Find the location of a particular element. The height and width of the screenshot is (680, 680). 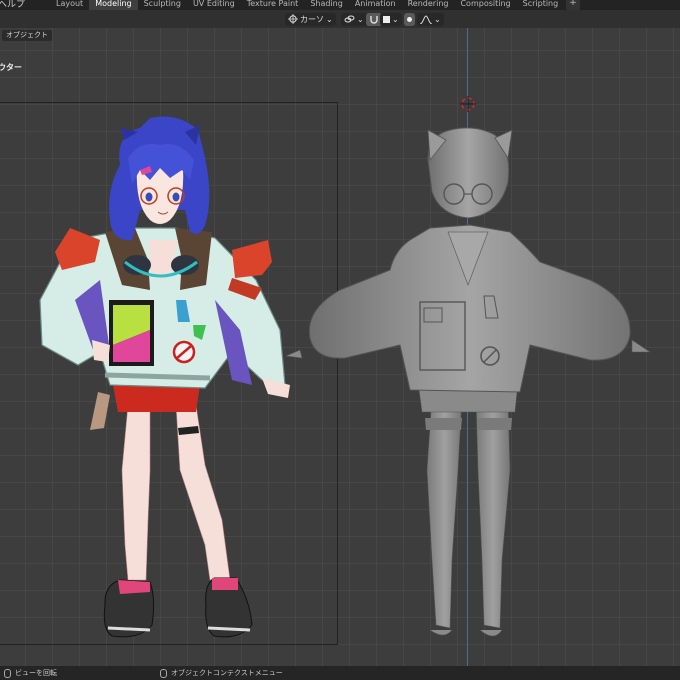

status-context-menu-hint: オブジェクトコンテクストメニュー is located at coordinates (221, 673).